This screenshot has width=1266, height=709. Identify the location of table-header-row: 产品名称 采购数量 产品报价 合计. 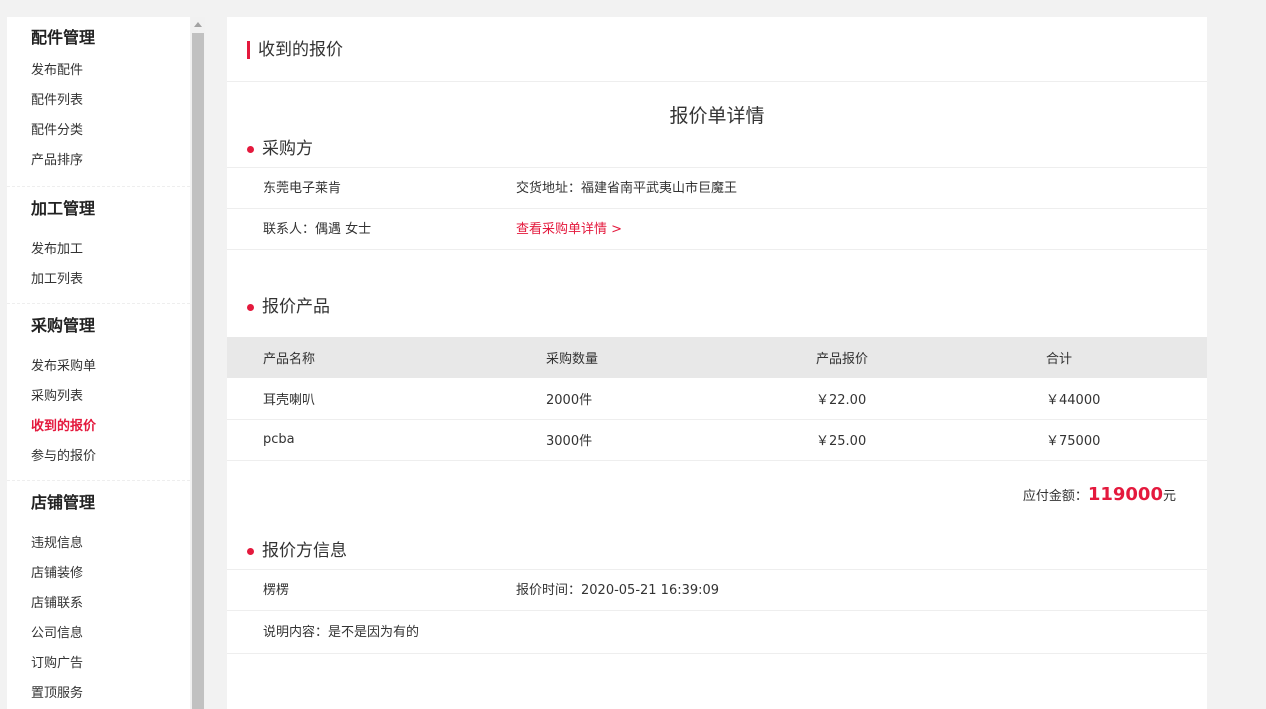
(717, 357).